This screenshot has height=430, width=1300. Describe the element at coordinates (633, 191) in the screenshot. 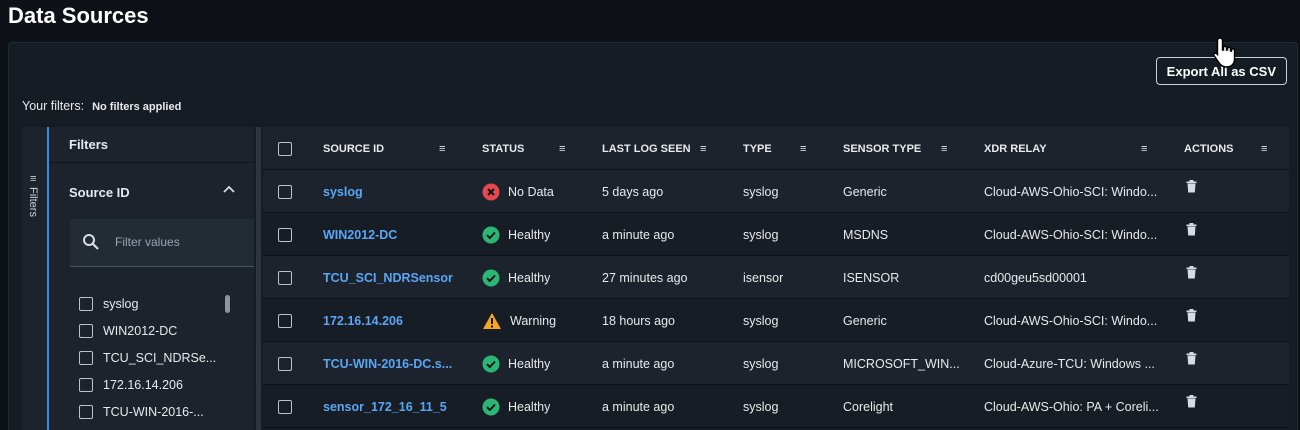

I see `last-log-seen: 5 days ago` at that location.